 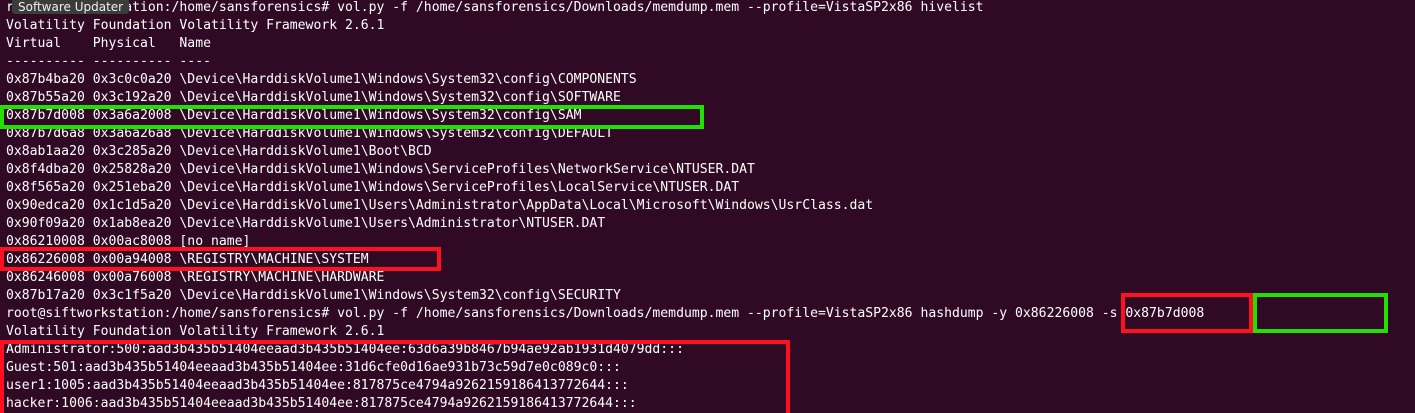 I want to click on hive-row: 0x86210008 0x00ac8008 [no name], so click(x=128, y=241).